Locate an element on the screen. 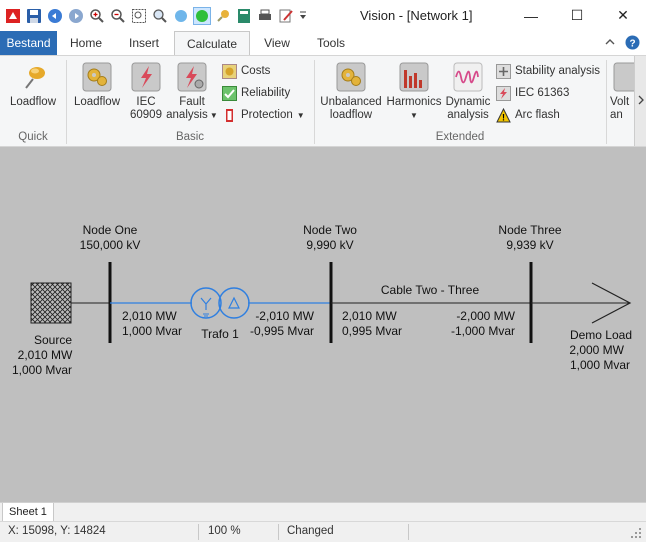 This screenshot has height=542, width=646. fault-analysis-button: Fault analysis ▼ is located at coordinates (192, 92).